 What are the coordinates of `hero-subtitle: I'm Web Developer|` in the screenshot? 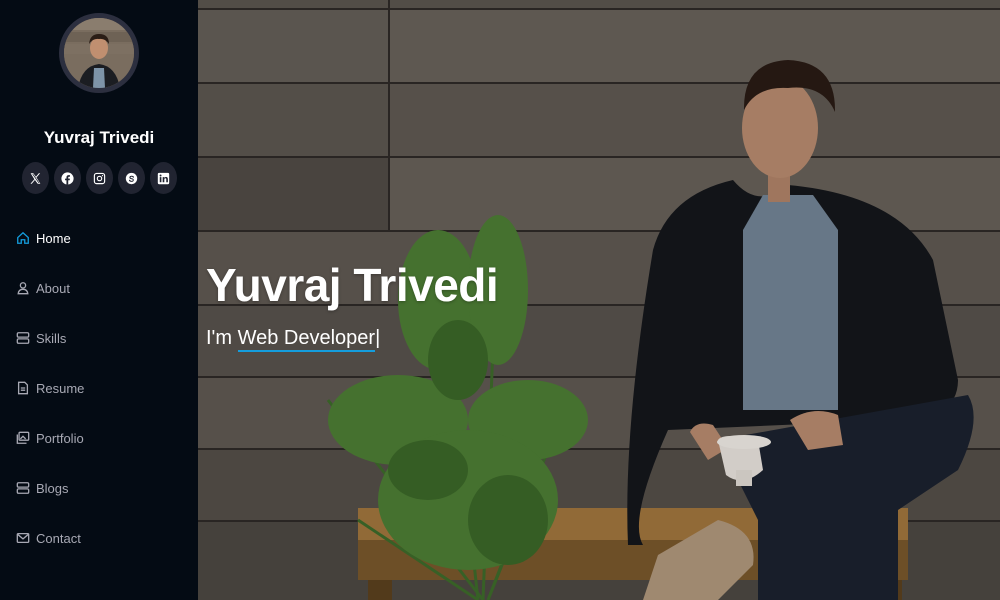 It's located at (293, 339).